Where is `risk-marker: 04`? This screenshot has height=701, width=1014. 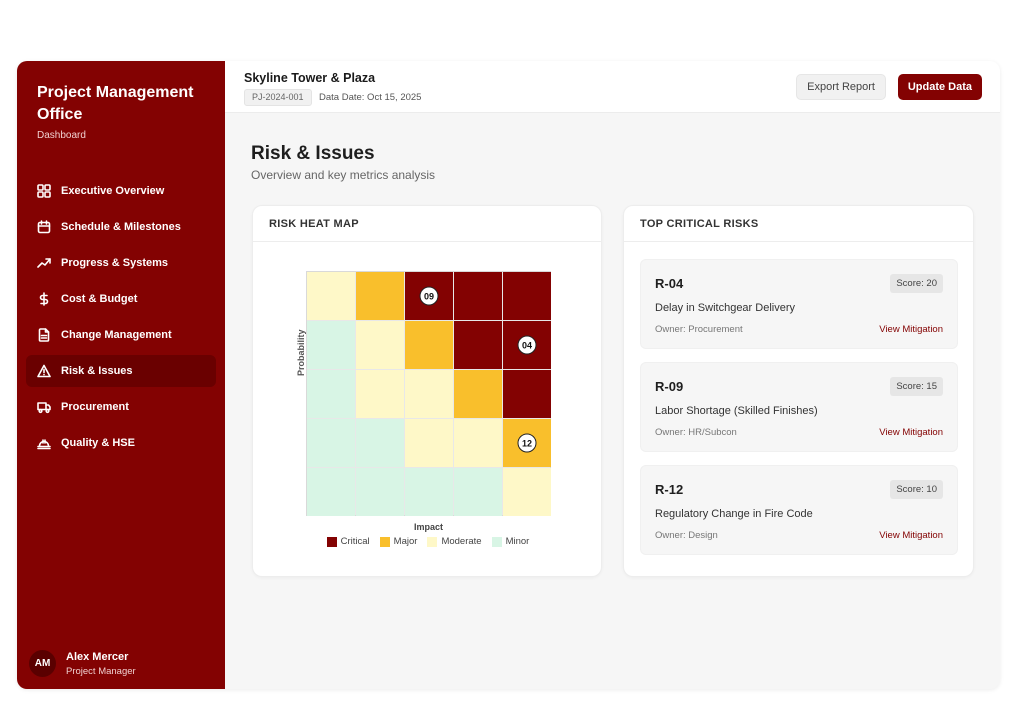 risk-marker: 04 is located at coordinates (527, 345).